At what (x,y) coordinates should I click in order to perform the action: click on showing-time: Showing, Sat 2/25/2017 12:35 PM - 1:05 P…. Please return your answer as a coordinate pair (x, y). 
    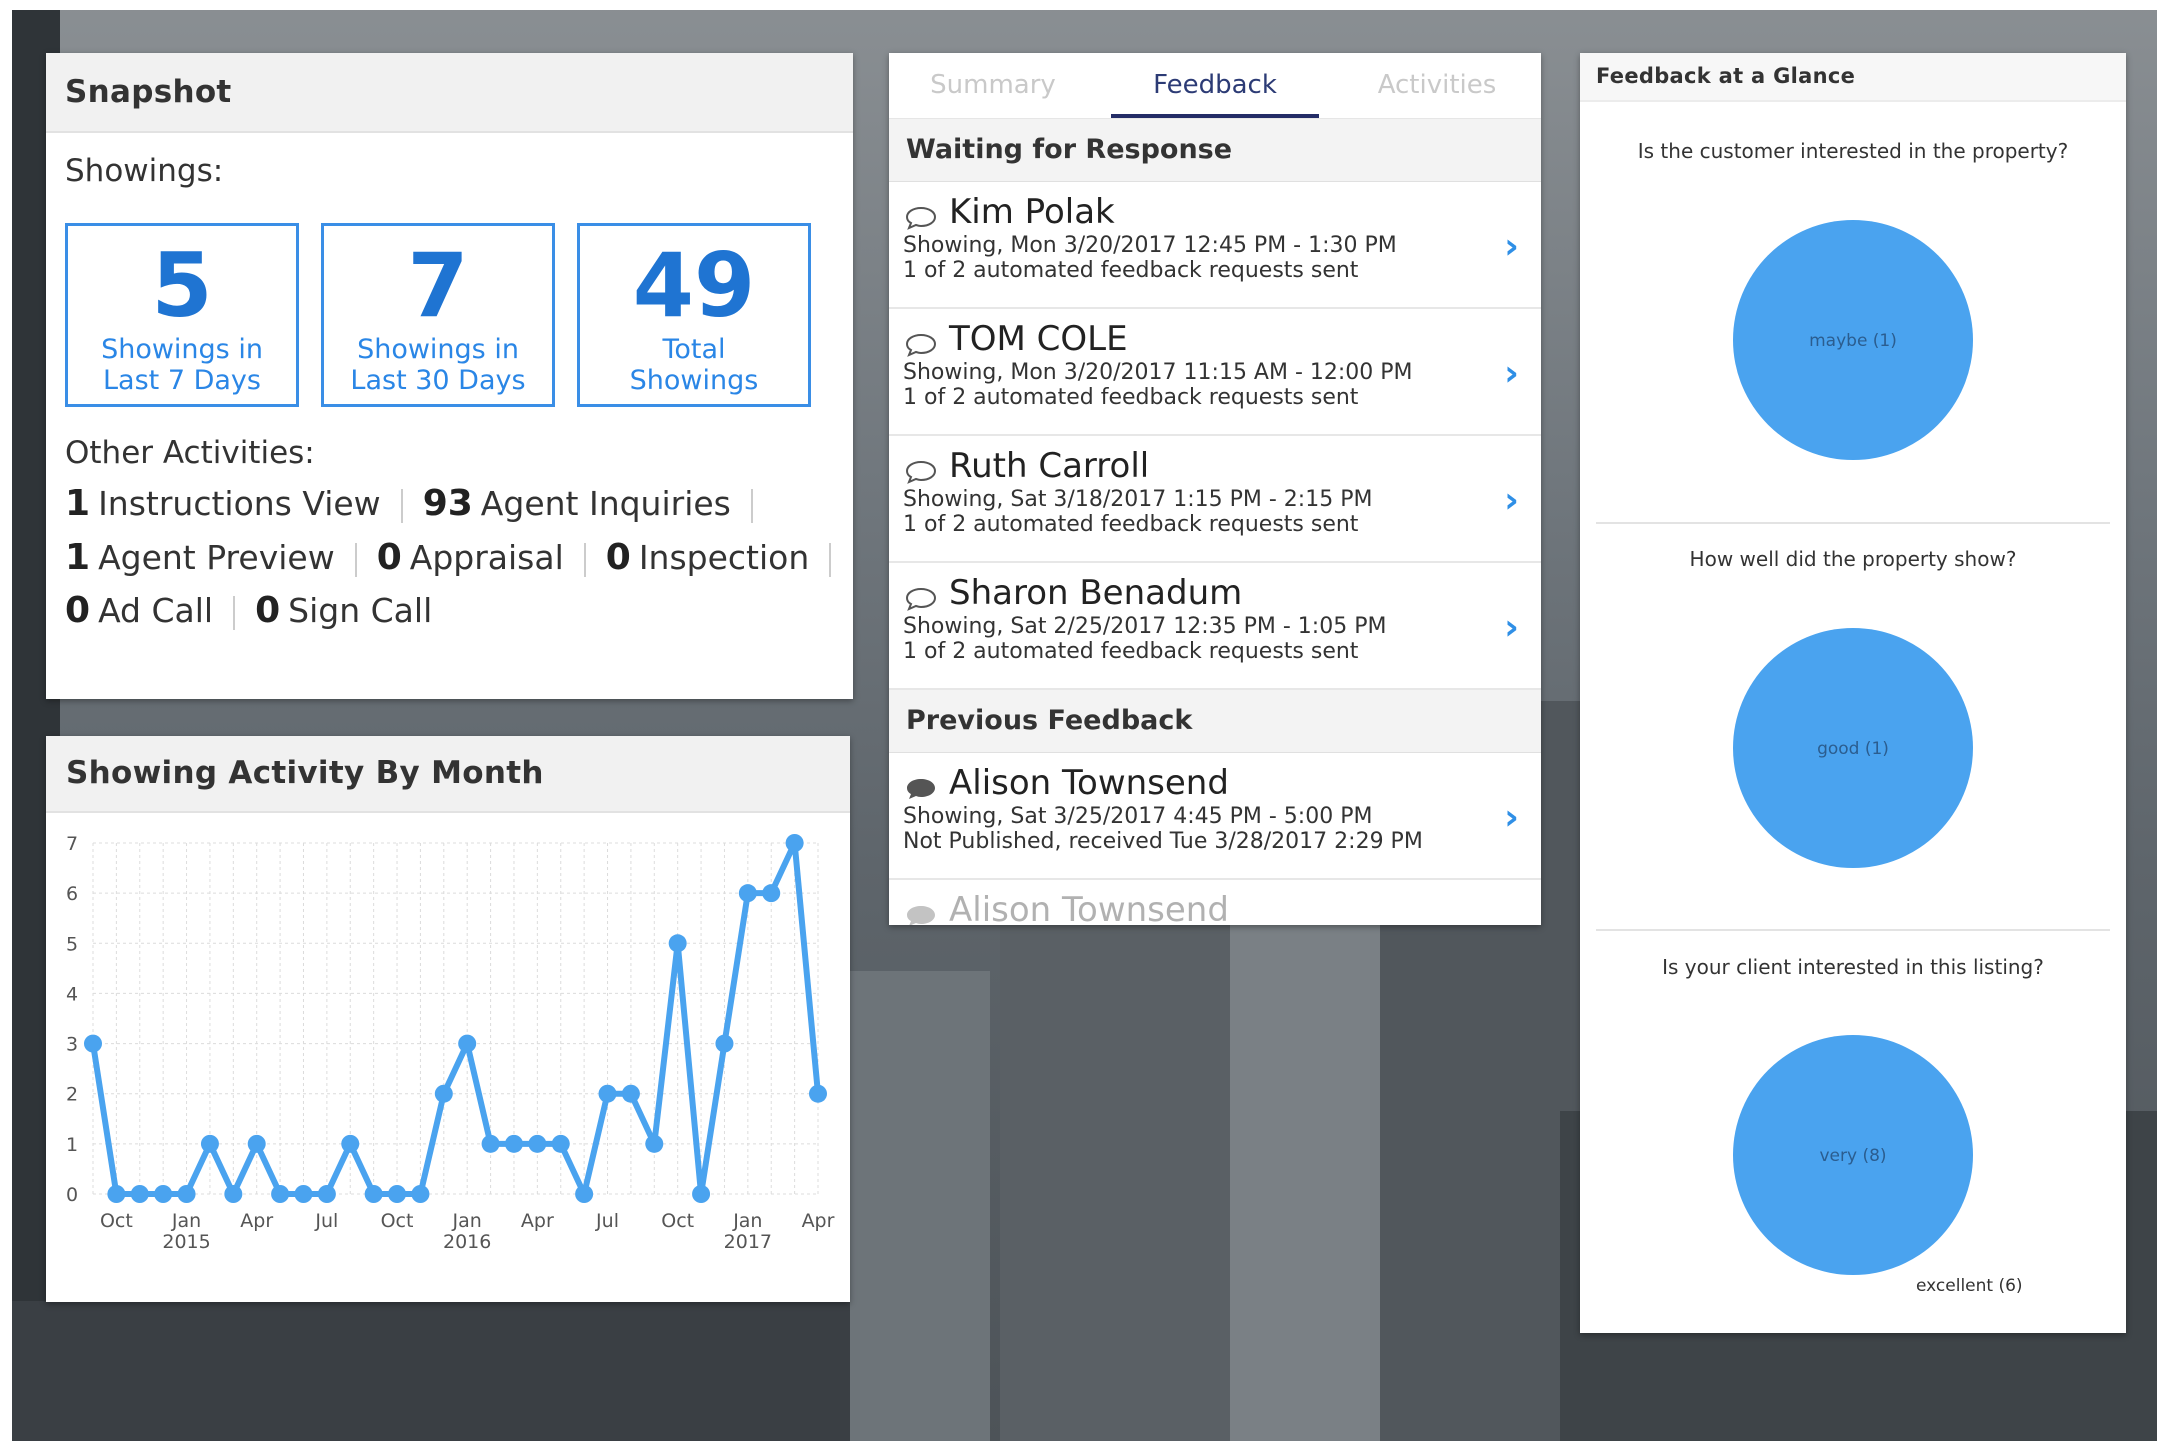
    Looking at the image, I should click on (1145, 626).